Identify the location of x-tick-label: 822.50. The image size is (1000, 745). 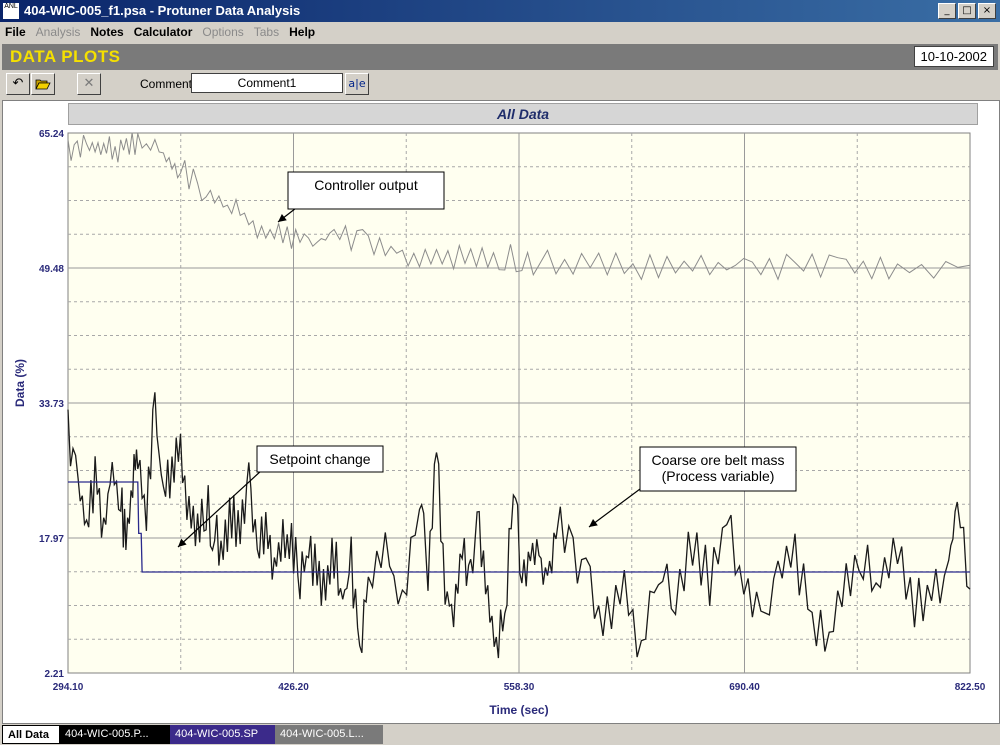
(970, 687).